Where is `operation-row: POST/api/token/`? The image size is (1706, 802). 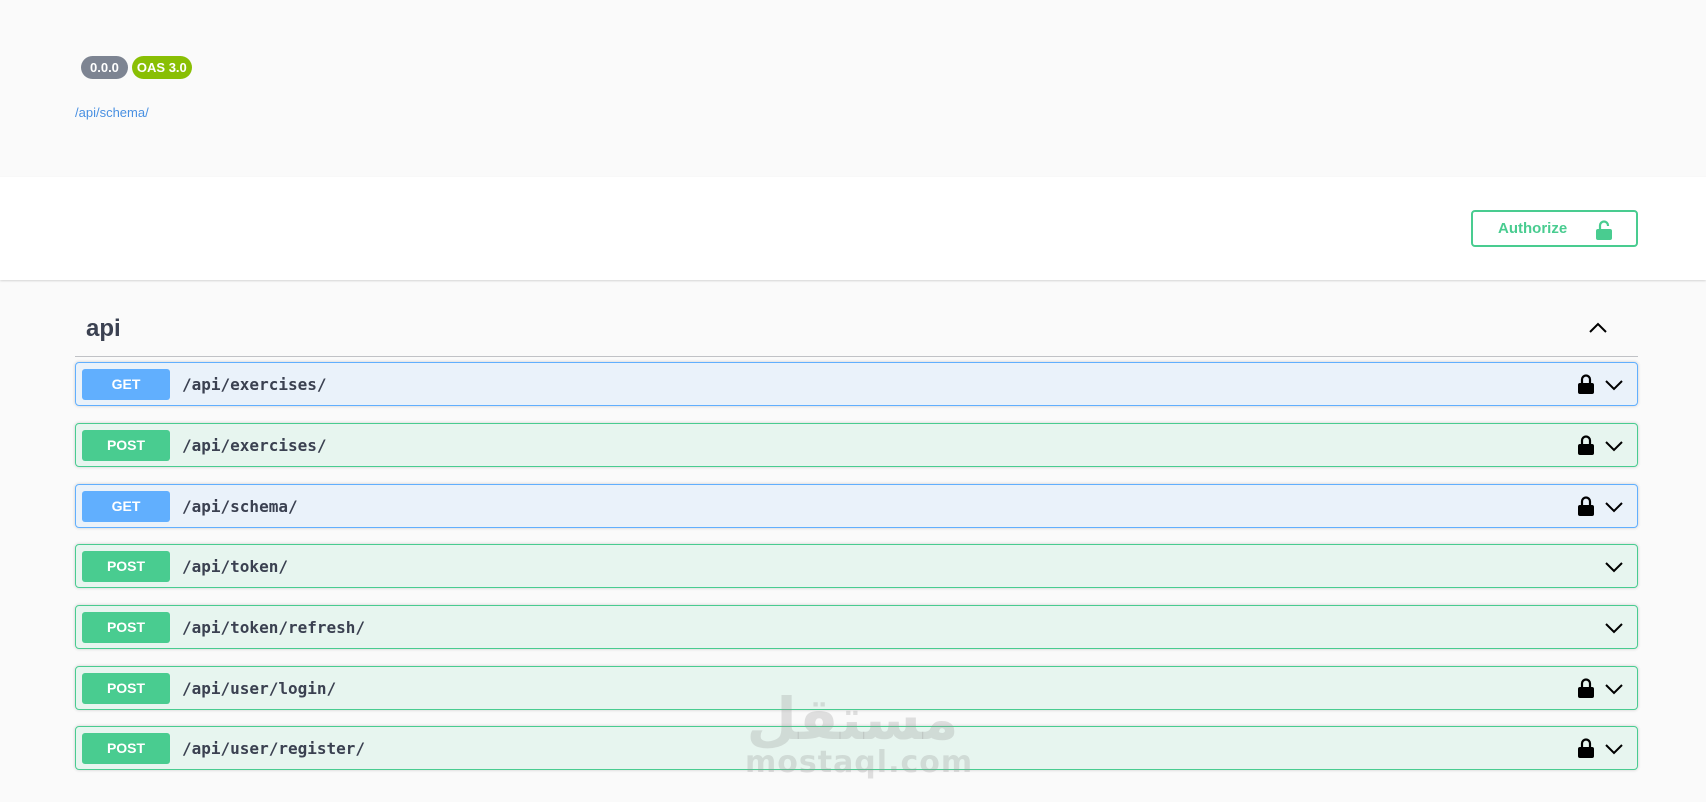 operation-row: POST/api/token/ is located at coordinates (856, 566).